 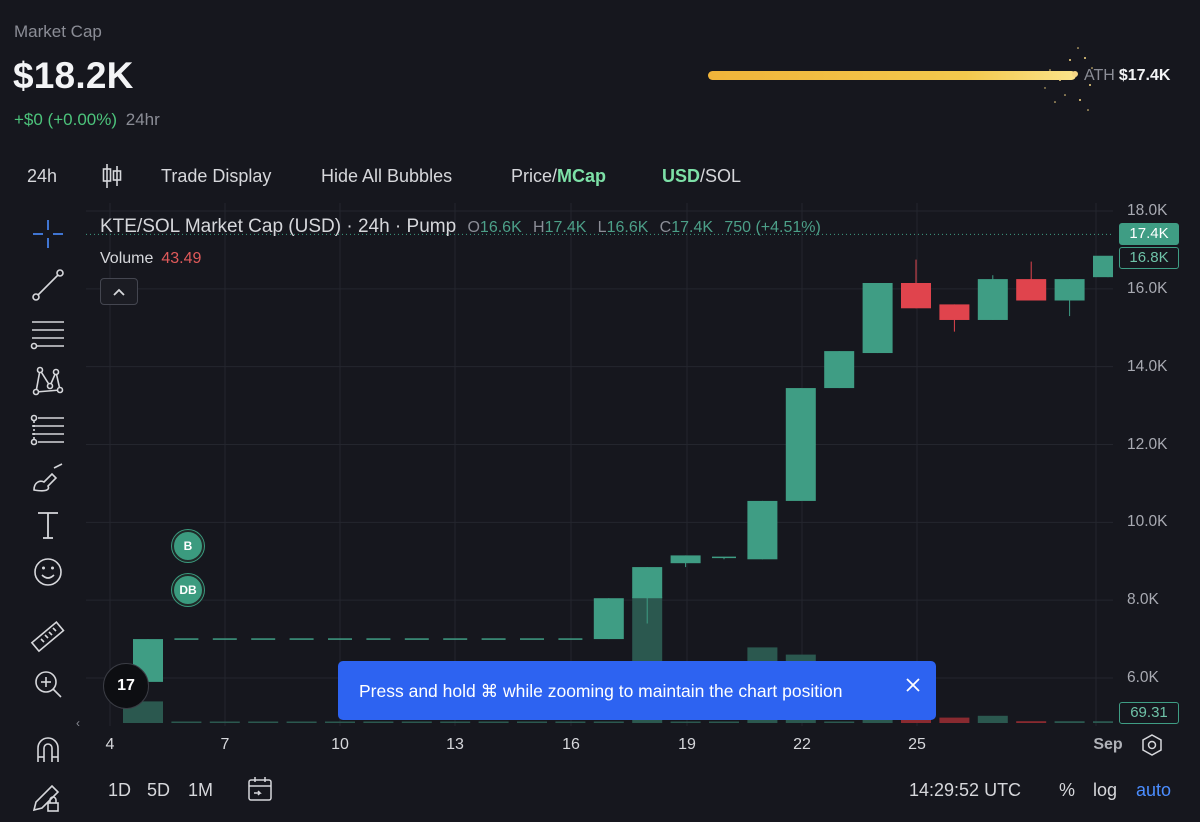 I want to click on date-axis-label: 25, so click(x=917, y=744).